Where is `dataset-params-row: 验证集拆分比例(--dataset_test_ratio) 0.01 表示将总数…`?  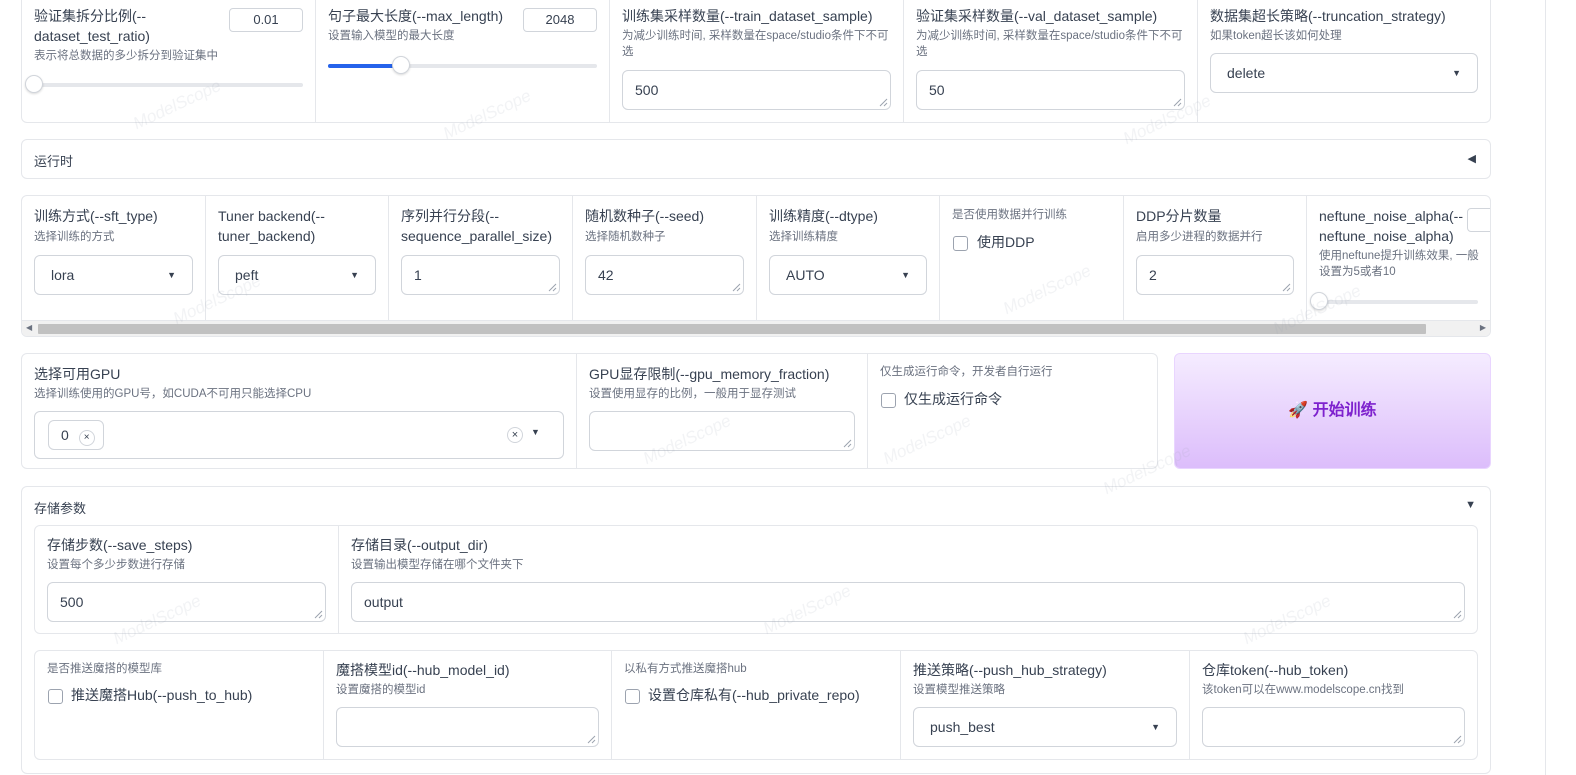
dataset-params-row: 验证集拆分比例(--dataset_test_ratio) 0.01 表示将总数… is located at coordinates (756, 61).